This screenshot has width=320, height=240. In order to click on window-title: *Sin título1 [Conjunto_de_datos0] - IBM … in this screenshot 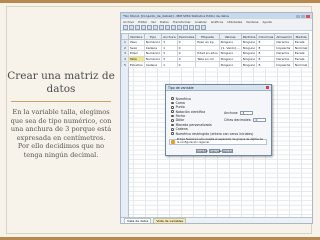, I will do `click(176, 16)`.